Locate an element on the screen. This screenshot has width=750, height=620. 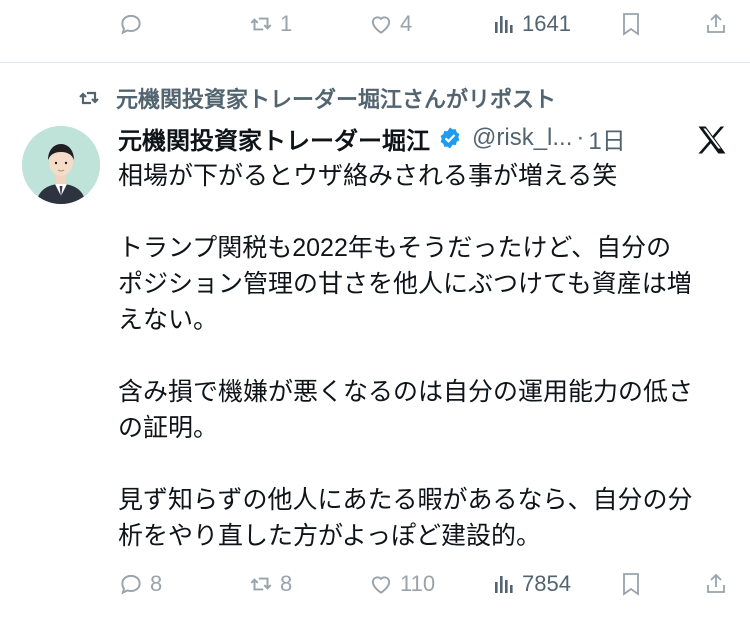
reply-button: 8 is located at coordinates (140, 584).